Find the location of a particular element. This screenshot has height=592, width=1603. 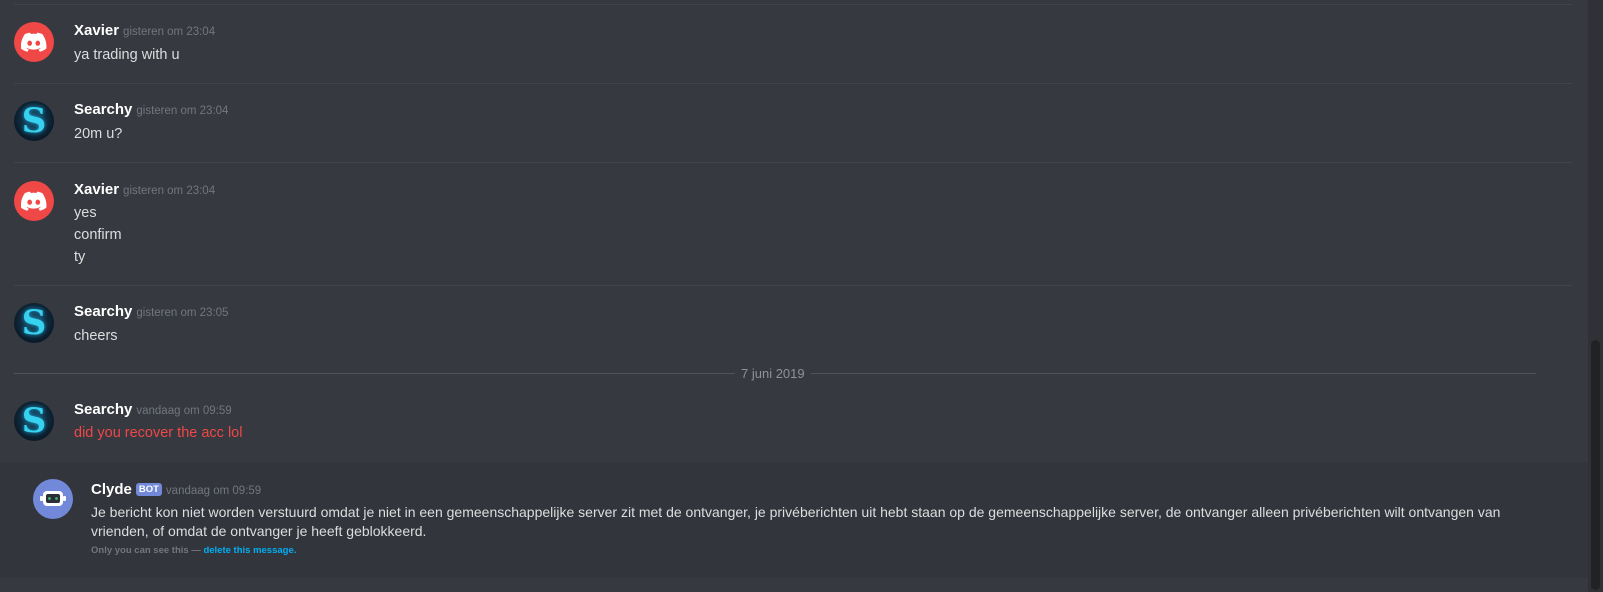

delete-message-link: delete this message. is located at coordinates (249, 550).